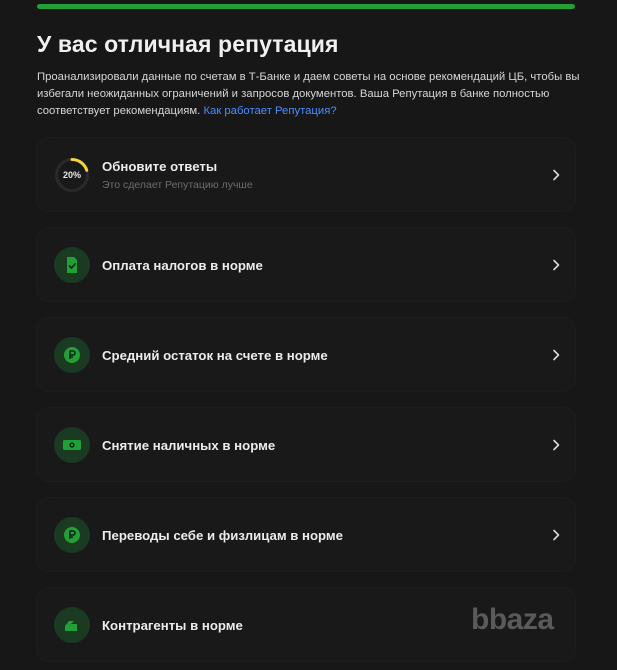 This screenshot has width=617, height=670. I want to click on card-taxes: Оплата налогов в норме, so click(306, 264).